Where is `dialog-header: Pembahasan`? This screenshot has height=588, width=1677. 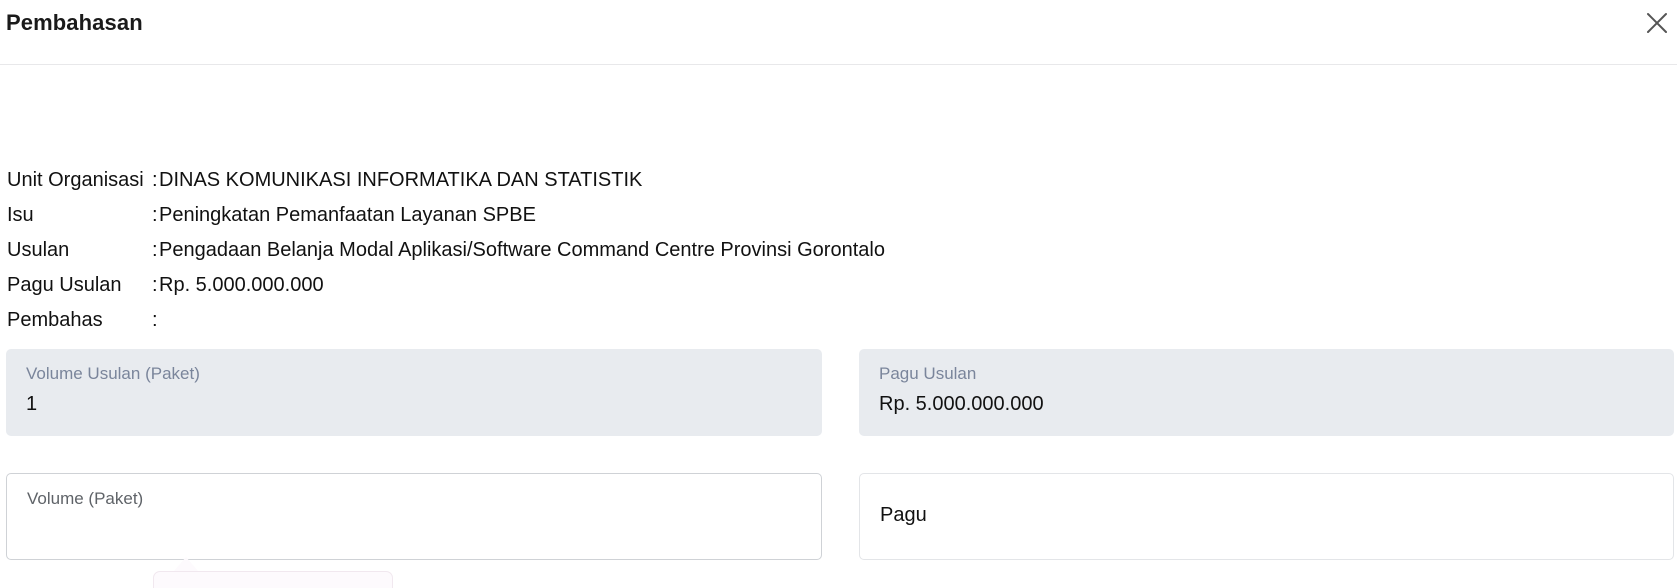 dialog-header: Pembahasan is located at coordinates (838, 32).